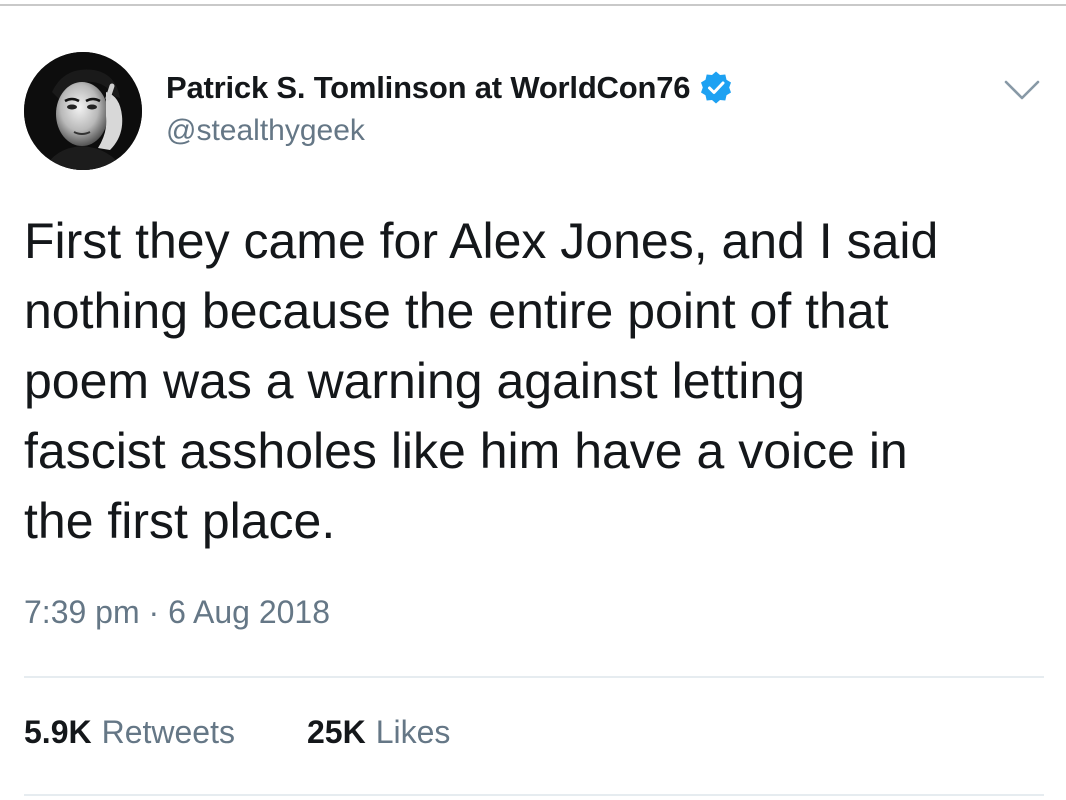 The width and height of the screenshot is (1066, 800). I want to click on top-divider, so click(533, 5).